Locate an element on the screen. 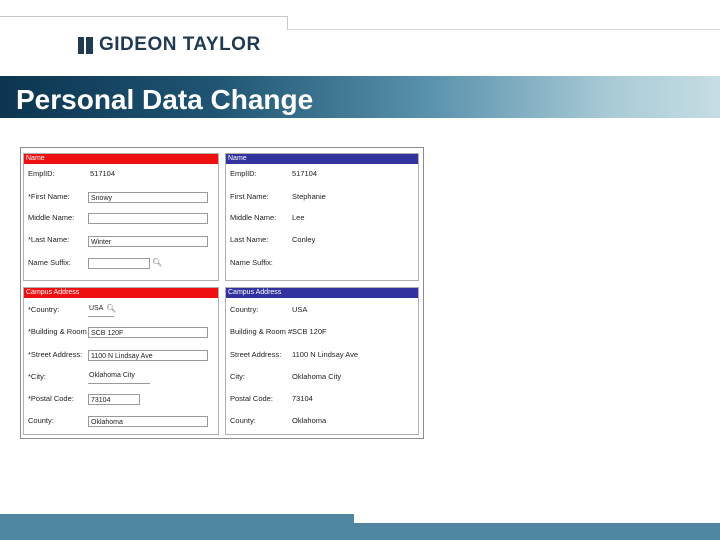 This screenshot has height=540, width=720. new-suffix-row: Name Suffix: is located at coordinates (323, 263).